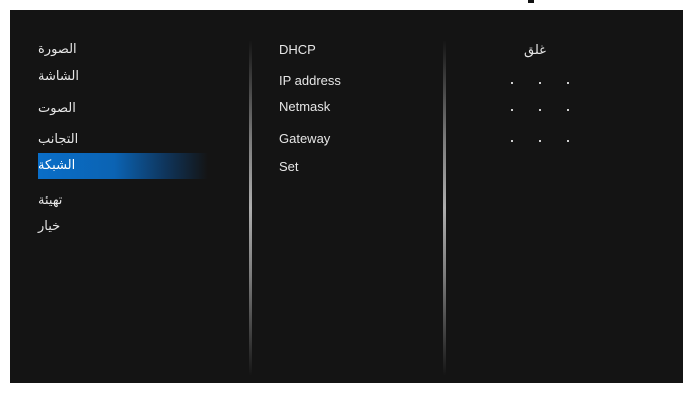 The image size is (694, 395). Describe the element at coordinates (347, 5) in the screenshot. I see `top-strip` at that location.